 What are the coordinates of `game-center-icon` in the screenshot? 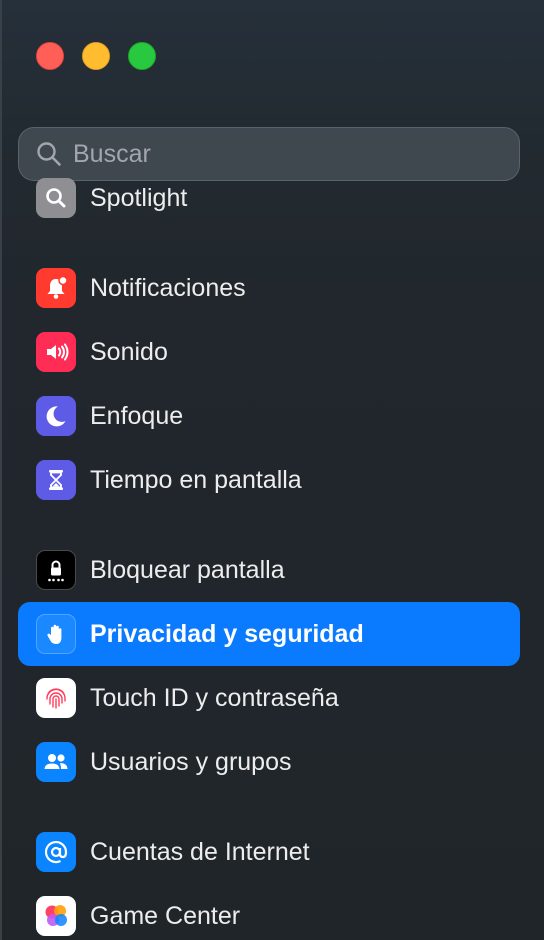 It's located at (56, 916).